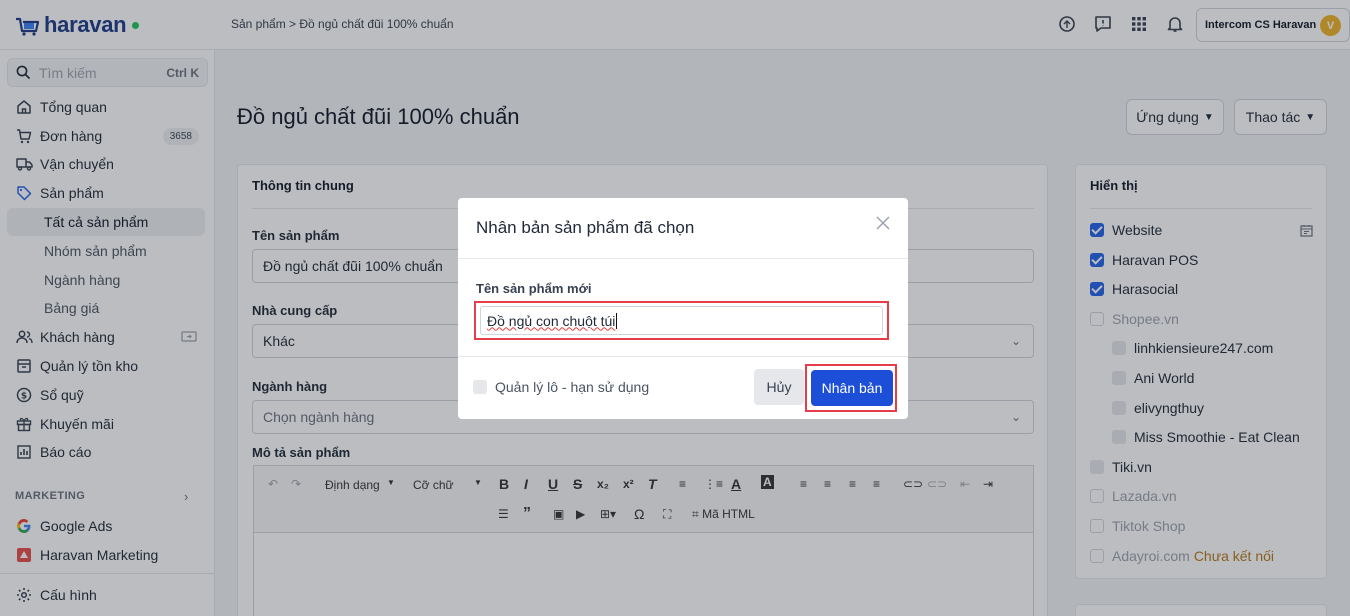 The image size is (1350, 616). What do you see at coordinates (480, 387) in the screenshot?
I see `batch-expiry-checkbox` at bounding box center [480, 387].